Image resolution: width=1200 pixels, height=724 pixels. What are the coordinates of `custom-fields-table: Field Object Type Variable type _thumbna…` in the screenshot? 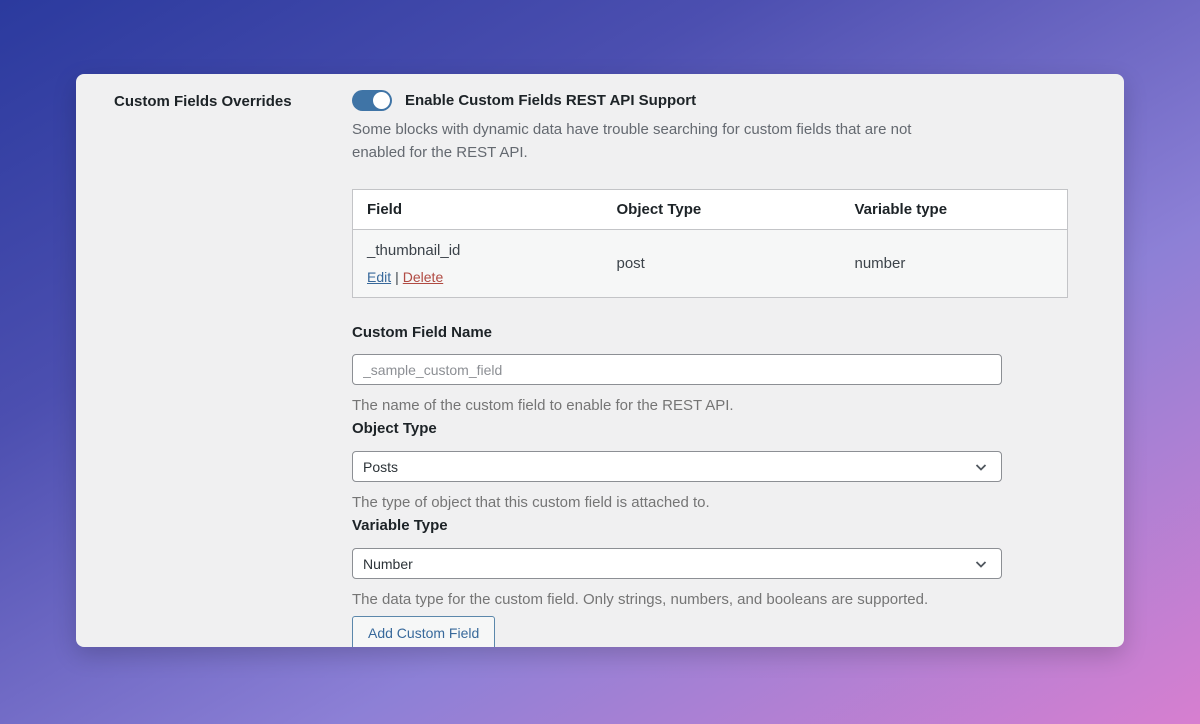 It's located at (710, 243).